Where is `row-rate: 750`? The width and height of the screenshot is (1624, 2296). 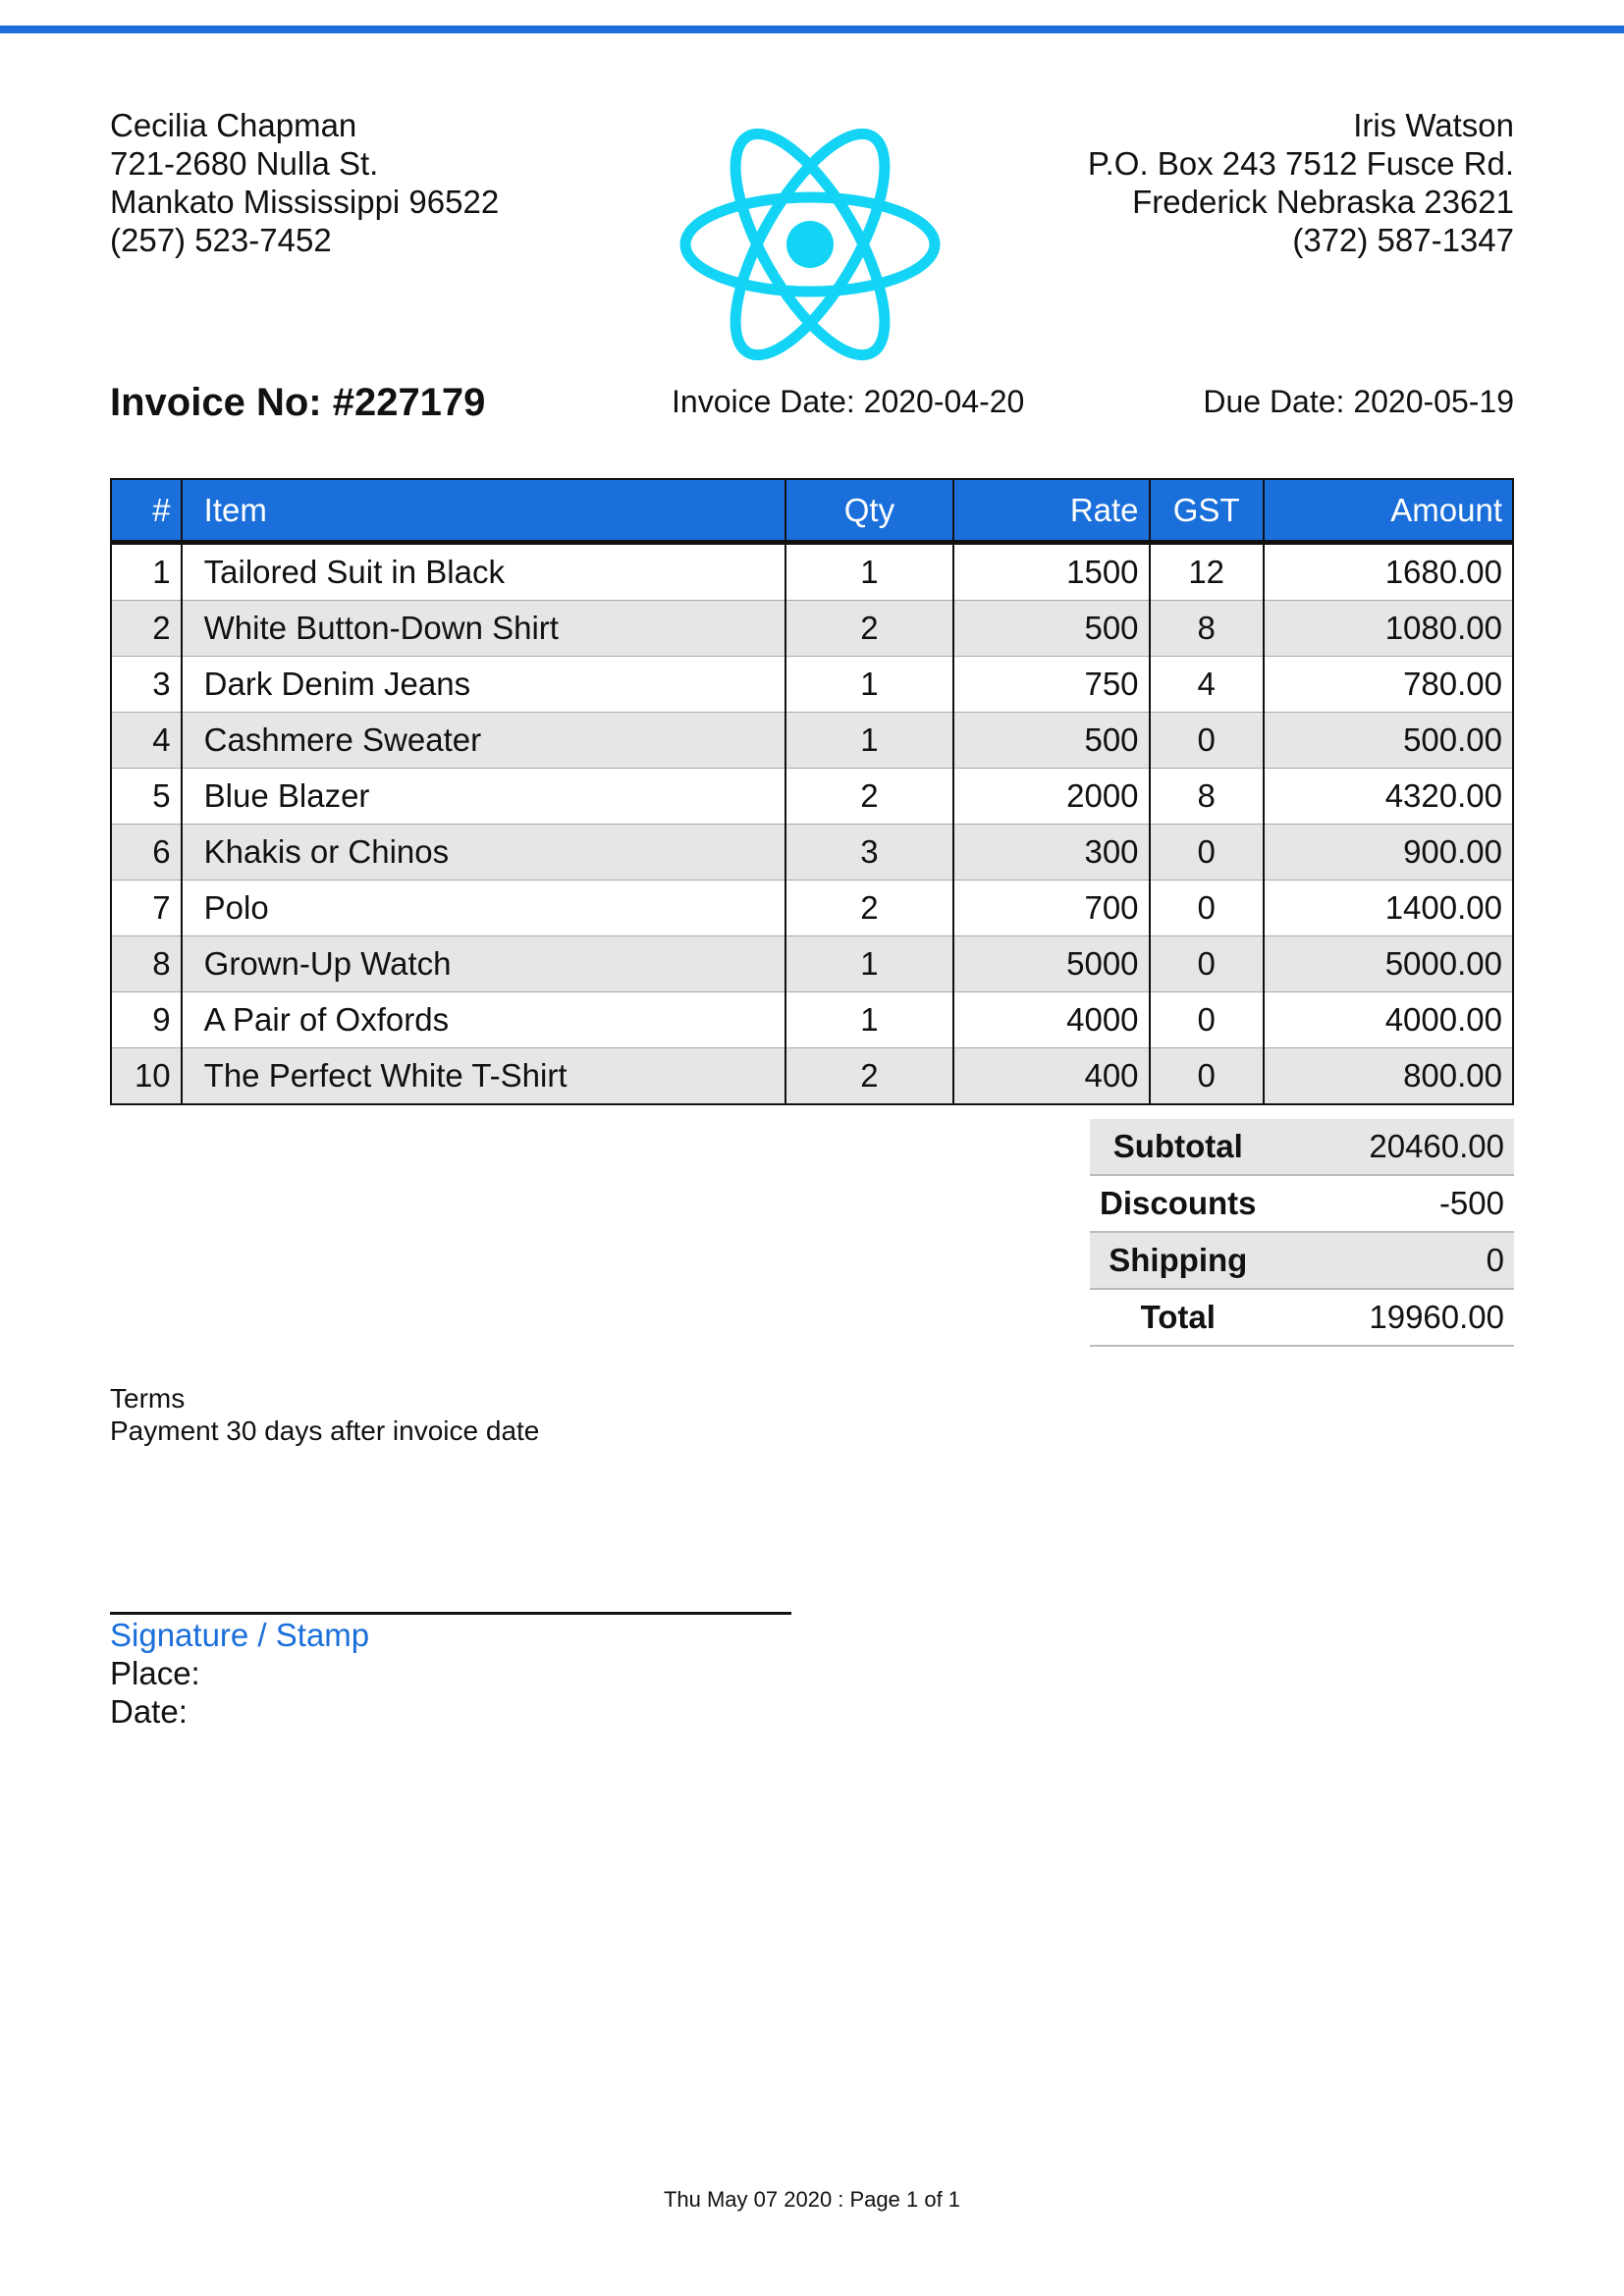 row-rate: 750 is located at coordinates (1051, 684).